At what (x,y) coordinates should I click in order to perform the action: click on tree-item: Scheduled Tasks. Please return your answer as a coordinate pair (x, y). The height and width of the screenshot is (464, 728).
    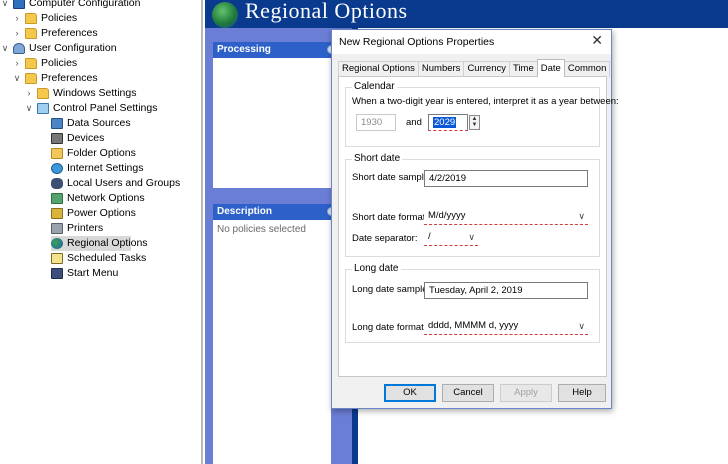
    Looking at the image, I should click on (98, 258).